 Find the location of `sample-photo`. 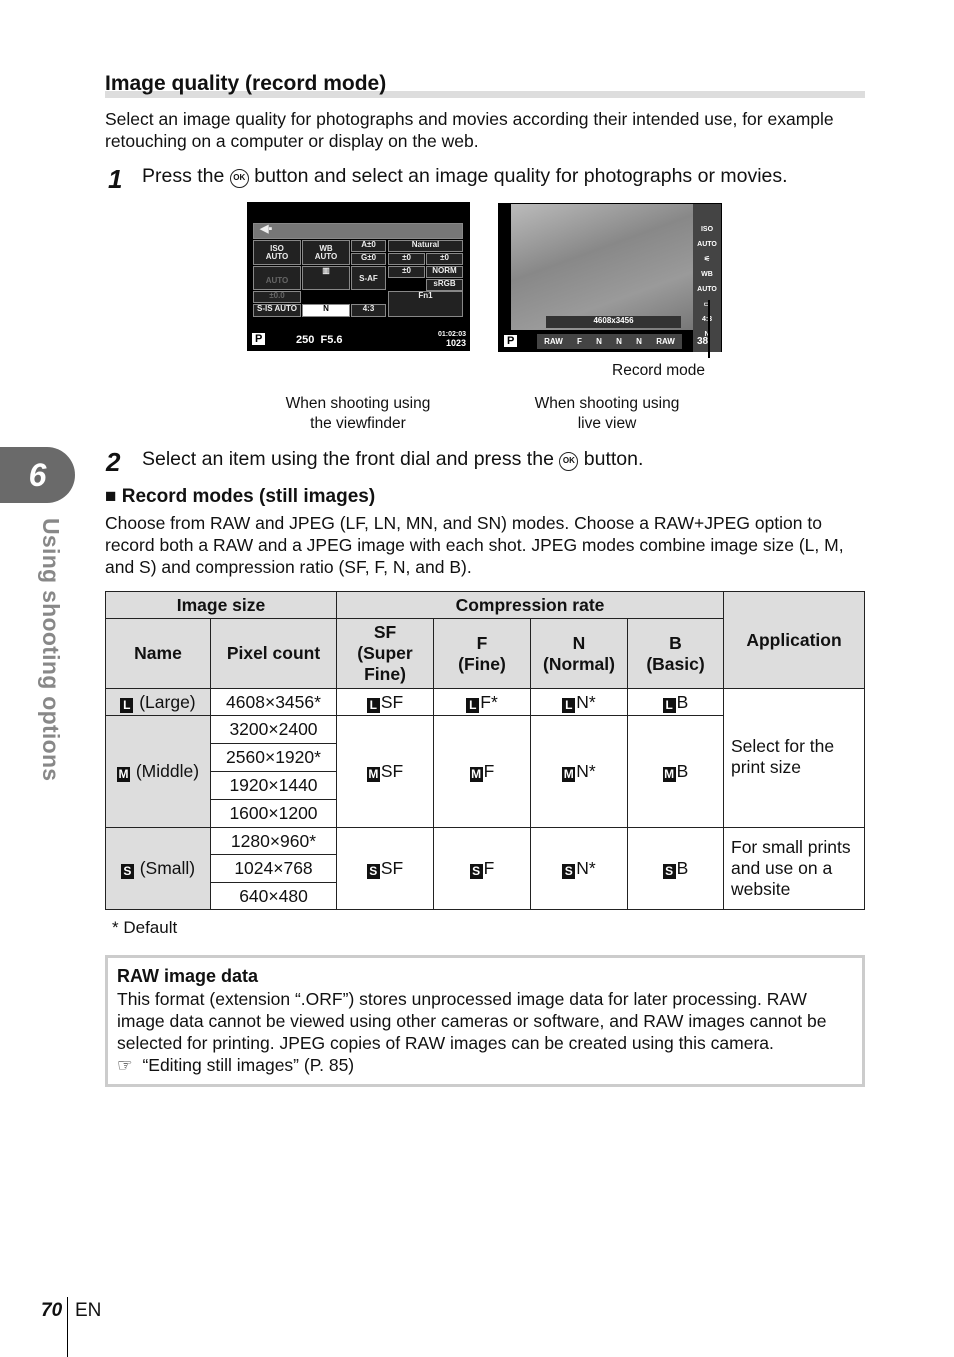

sample-photo is located at coordinates (602, 267).